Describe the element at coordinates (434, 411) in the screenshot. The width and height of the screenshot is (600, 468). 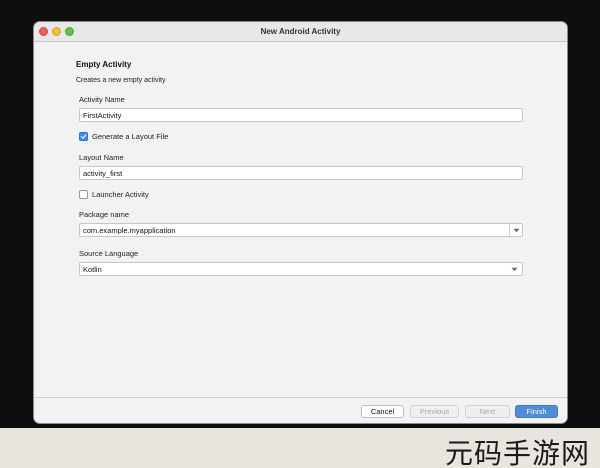
I see `previous-button: Previous` at that location.